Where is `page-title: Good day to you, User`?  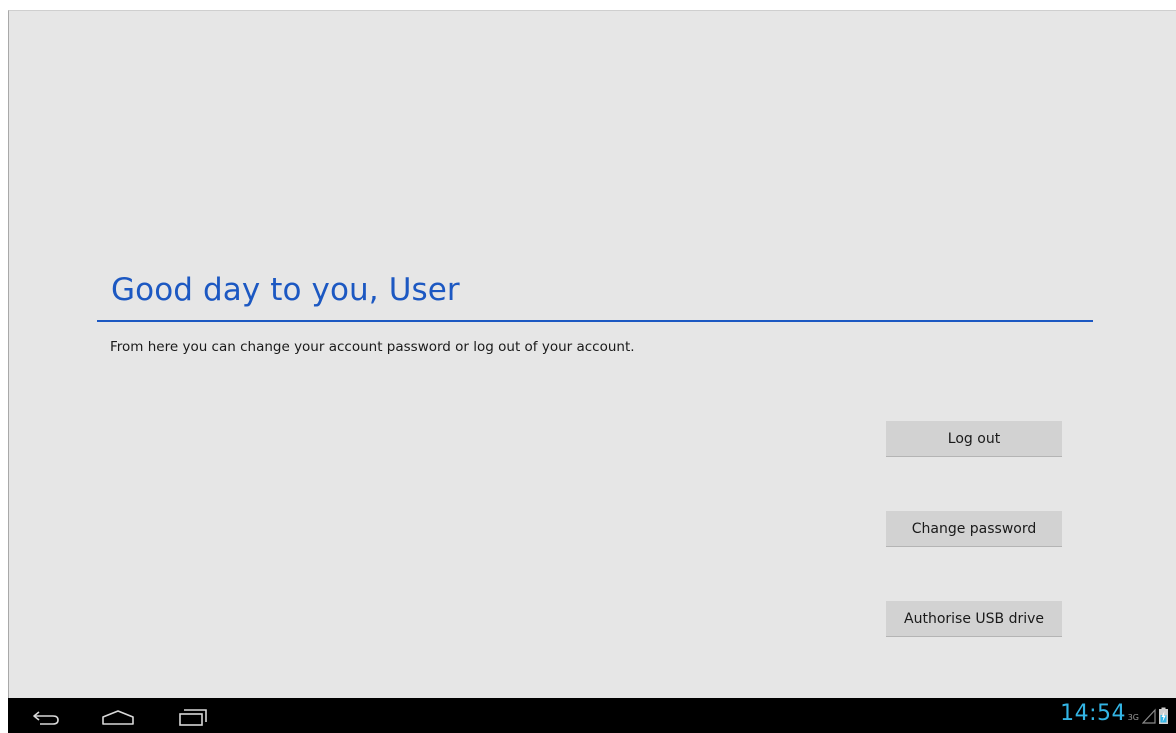 page-title: Good day to you, User is located at coordinates (285, 290).